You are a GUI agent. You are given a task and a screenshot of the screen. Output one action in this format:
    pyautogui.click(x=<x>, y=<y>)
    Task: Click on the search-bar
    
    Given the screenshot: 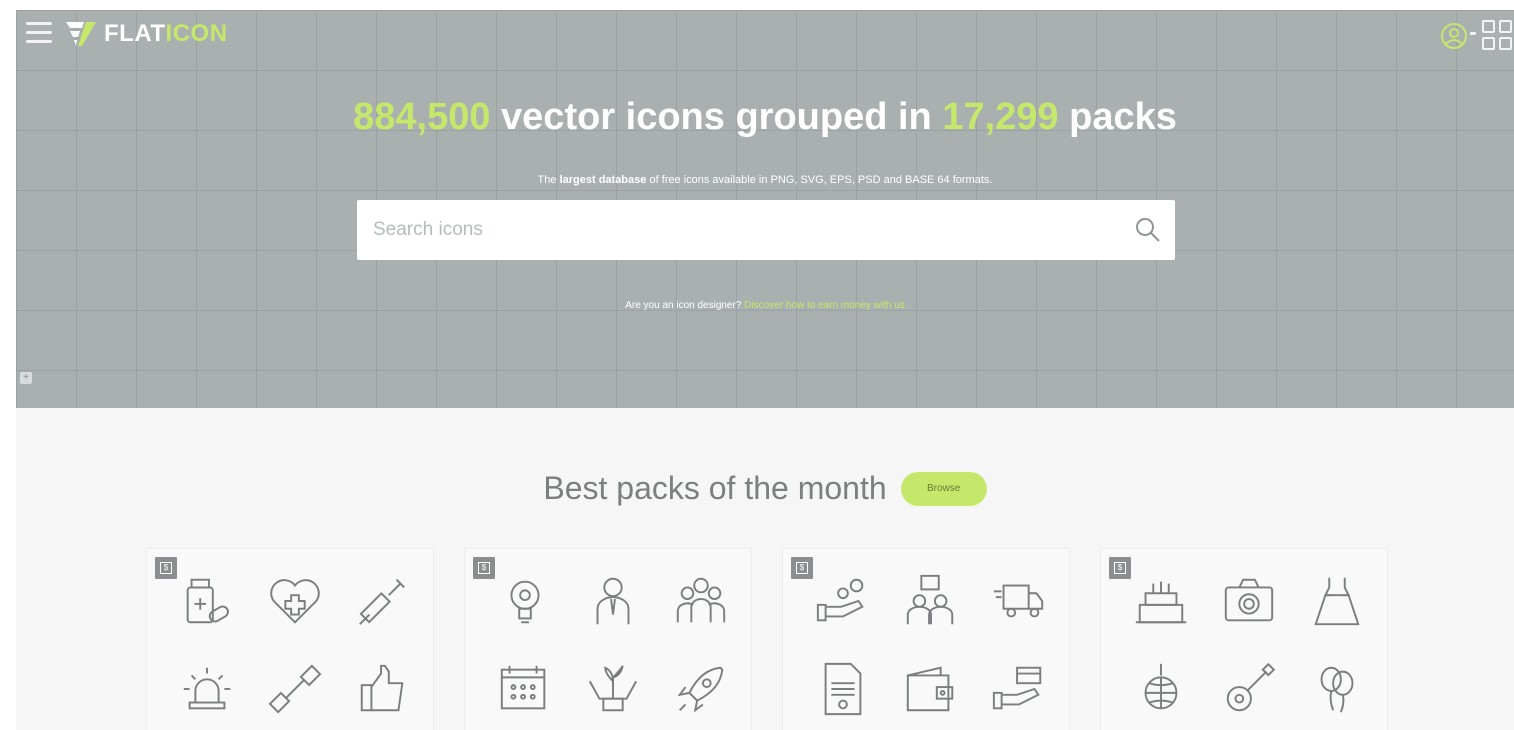 What is the action you would take?
    pyautogui.click(x=766, y=230)
    